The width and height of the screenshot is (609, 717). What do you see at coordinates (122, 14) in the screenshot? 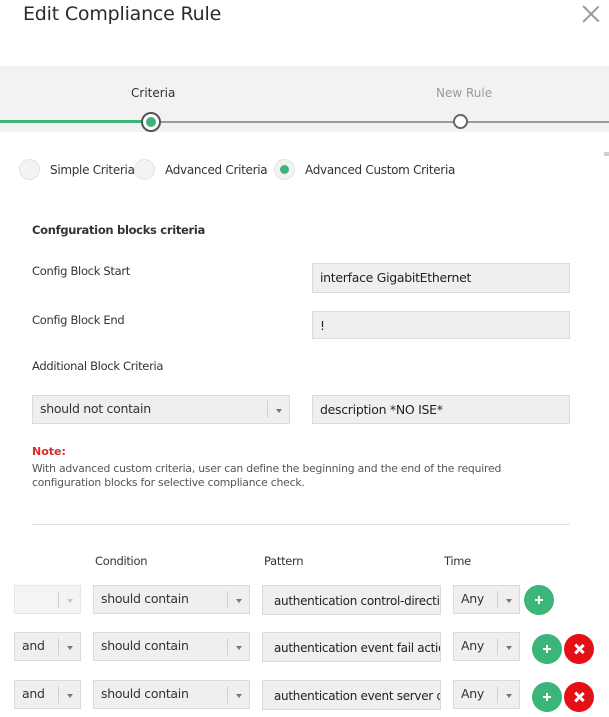
I see `dialog-title: Edit Compliance Rule` at bounding box center [122, 14].